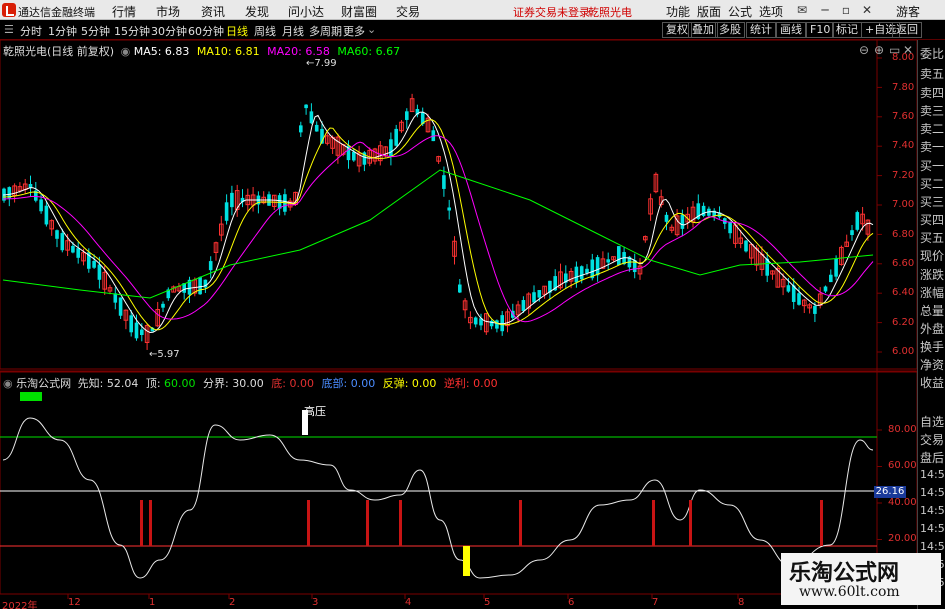 The image size is (945, 609). Describe the element at coordinates (932, 274) in the screenshot. I see `quote-row: 涨跌` at that location.